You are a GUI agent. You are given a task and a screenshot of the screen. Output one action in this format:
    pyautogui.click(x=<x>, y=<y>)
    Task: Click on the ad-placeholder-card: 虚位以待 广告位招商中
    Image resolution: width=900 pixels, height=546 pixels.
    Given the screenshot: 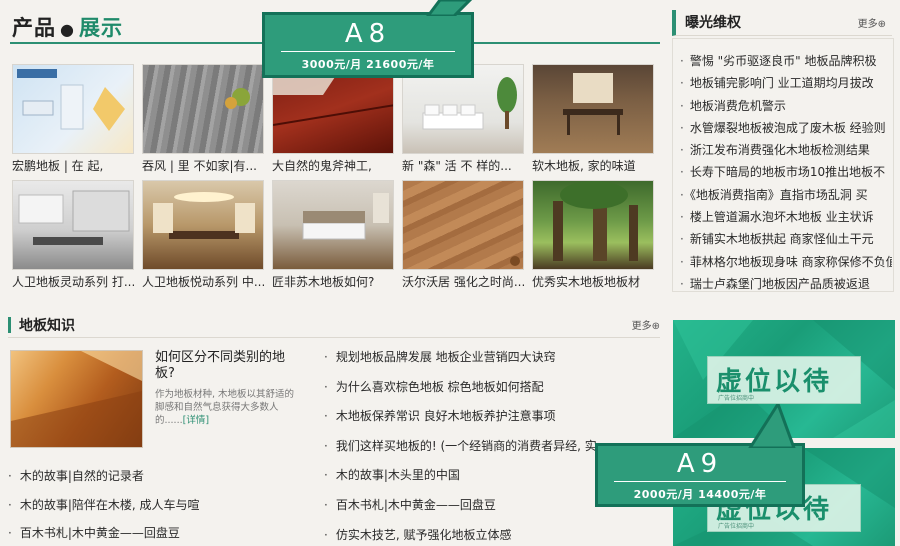 What is the action you would take?
    pyautogui.click(x=784, y=380)
    